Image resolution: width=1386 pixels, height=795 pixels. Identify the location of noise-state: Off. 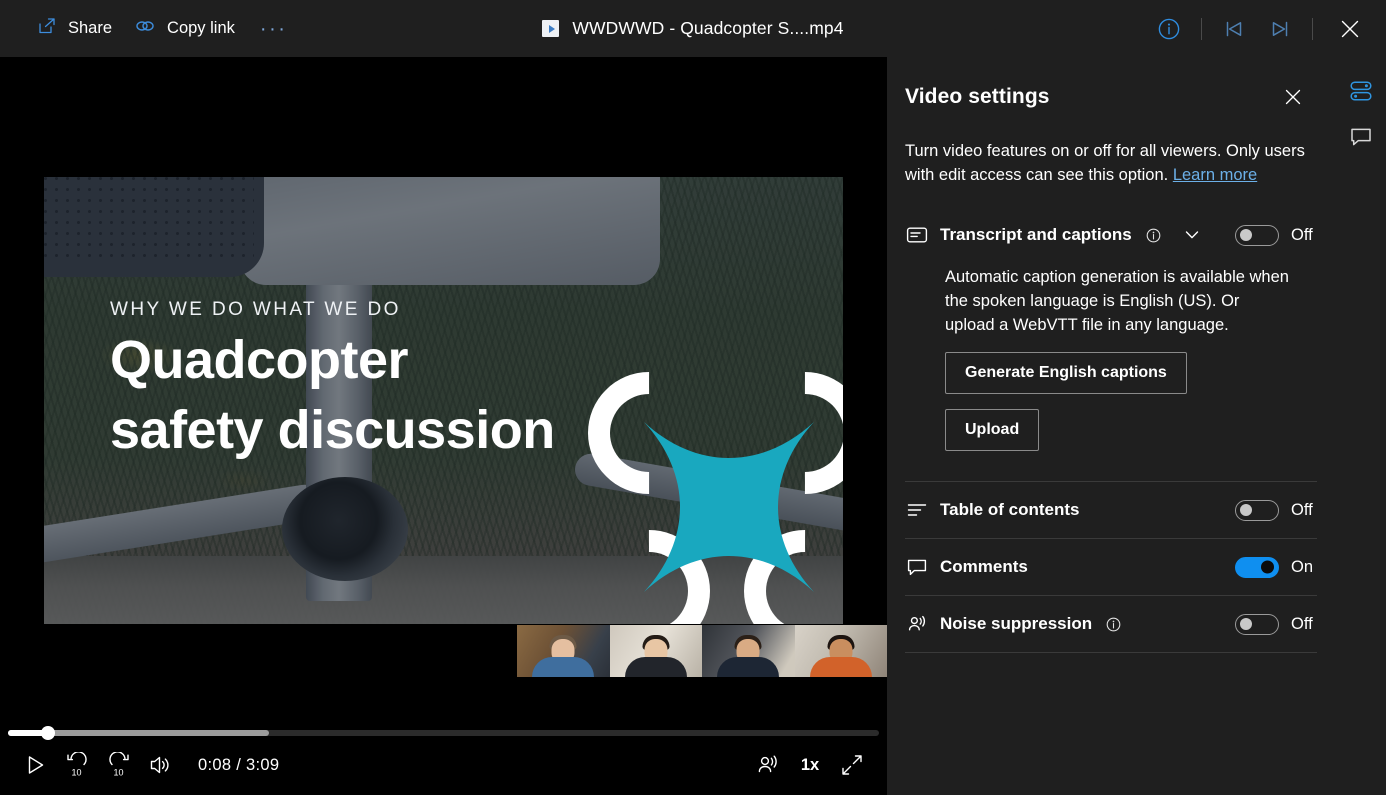
(1302, 623).